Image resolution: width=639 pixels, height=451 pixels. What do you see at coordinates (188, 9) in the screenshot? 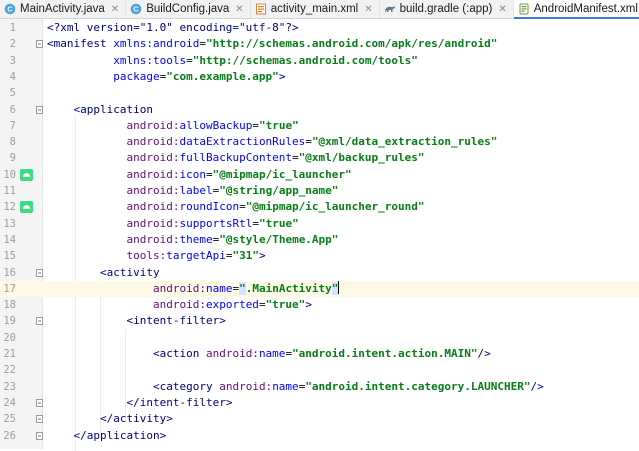
I see `tab-buildconfig-java: C BuildConfig.java ✕` at bounding box center [188, 9].